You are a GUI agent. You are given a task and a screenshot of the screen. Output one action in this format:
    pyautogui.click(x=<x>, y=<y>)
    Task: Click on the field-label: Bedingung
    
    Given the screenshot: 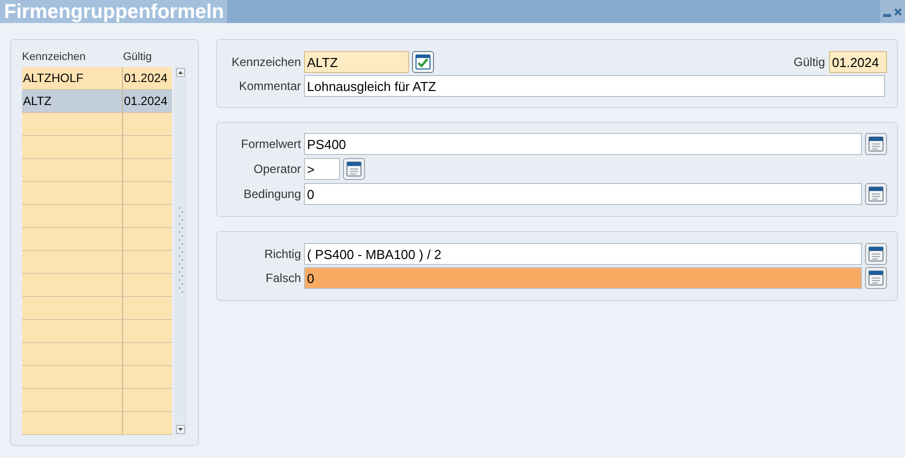 What is the action you would take?
    pyautogui.click(x=271, y=194)
    